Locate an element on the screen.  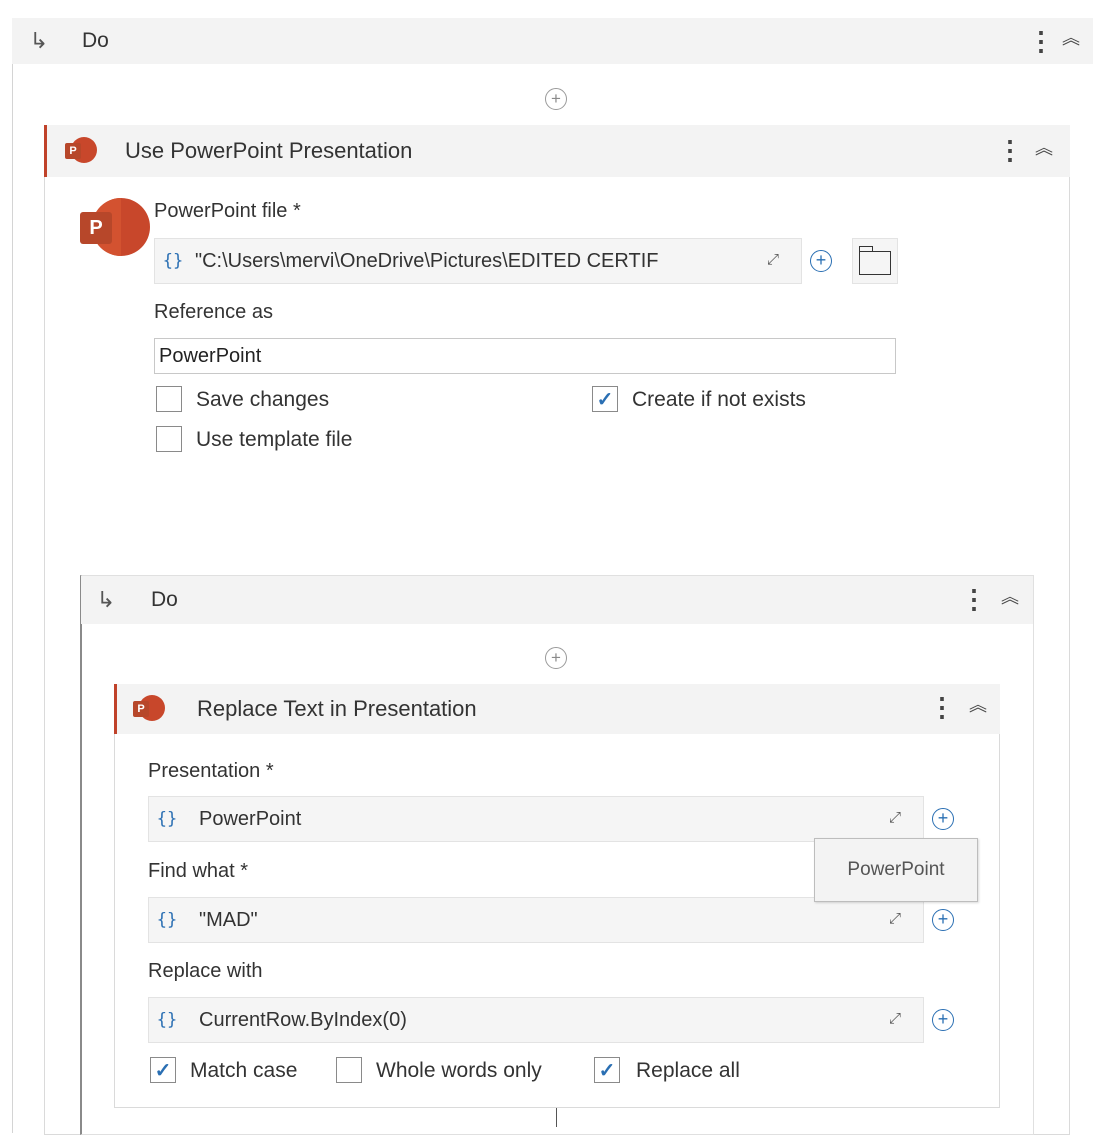
replace-text-header: P Replace Text in Presentation ⋮ ︽ is located at coordinates (557, 709).